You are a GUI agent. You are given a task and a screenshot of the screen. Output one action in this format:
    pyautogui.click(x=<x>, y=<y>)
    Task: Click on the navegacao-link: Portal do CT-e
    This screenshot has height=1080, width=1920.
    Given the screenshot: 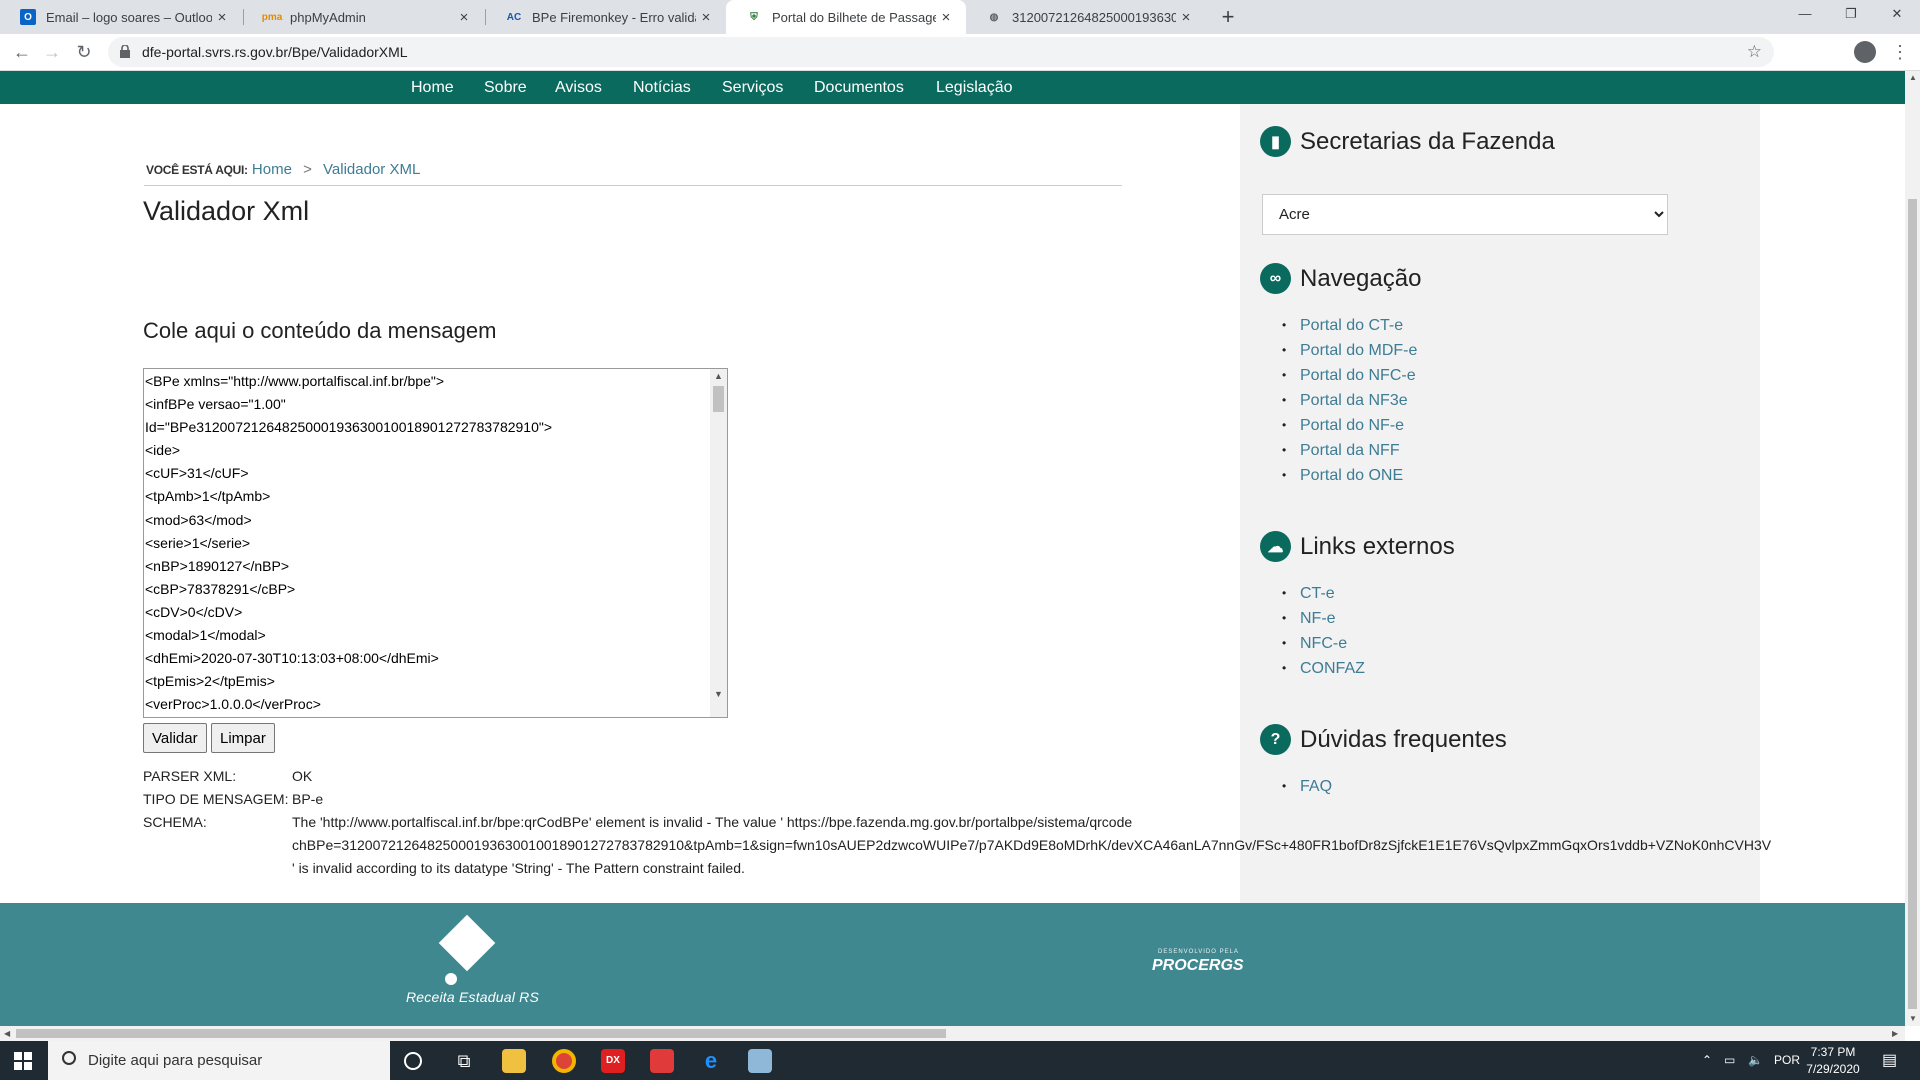 What is the action you would take?
    pyautogui.click(x=1349, y=325)
    